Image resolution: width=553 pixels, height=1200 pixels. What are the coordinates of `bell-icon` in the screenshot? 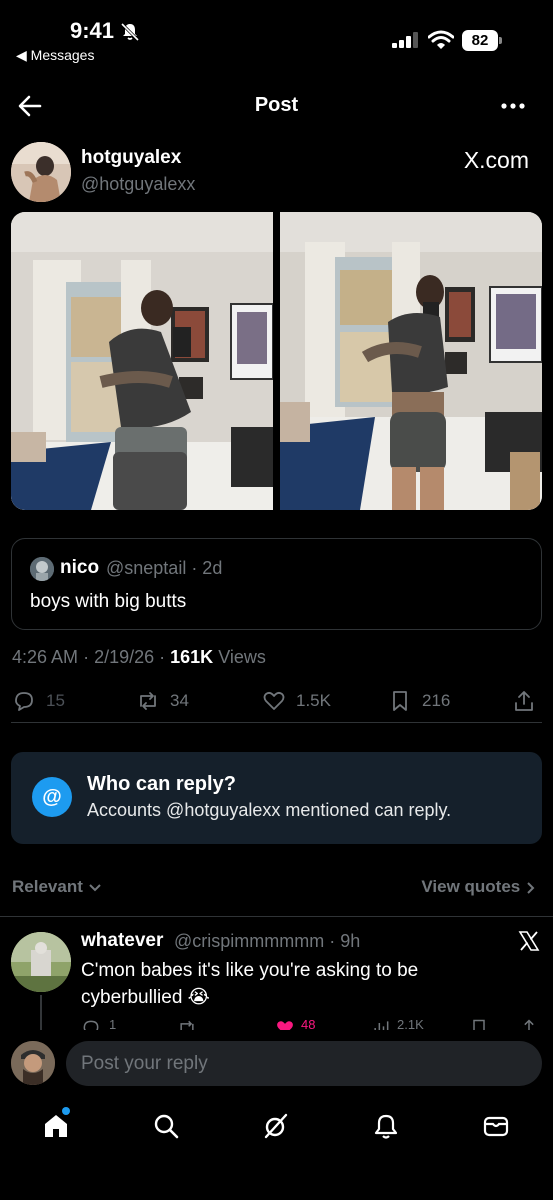 It's located at (386, 1126).